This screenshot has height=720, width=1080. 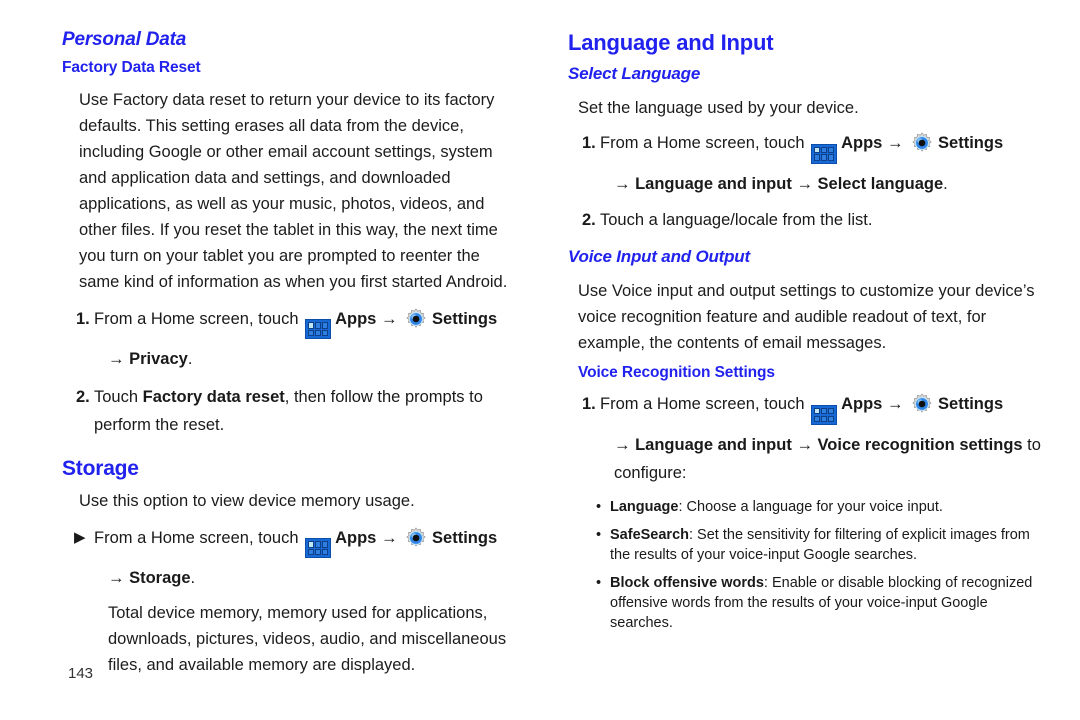 What do you see at coordinates (920, 444) in the screenshot?
I see `voice-recognition-settings-label: Voice recognition settings` at bounding box center [920, 444].